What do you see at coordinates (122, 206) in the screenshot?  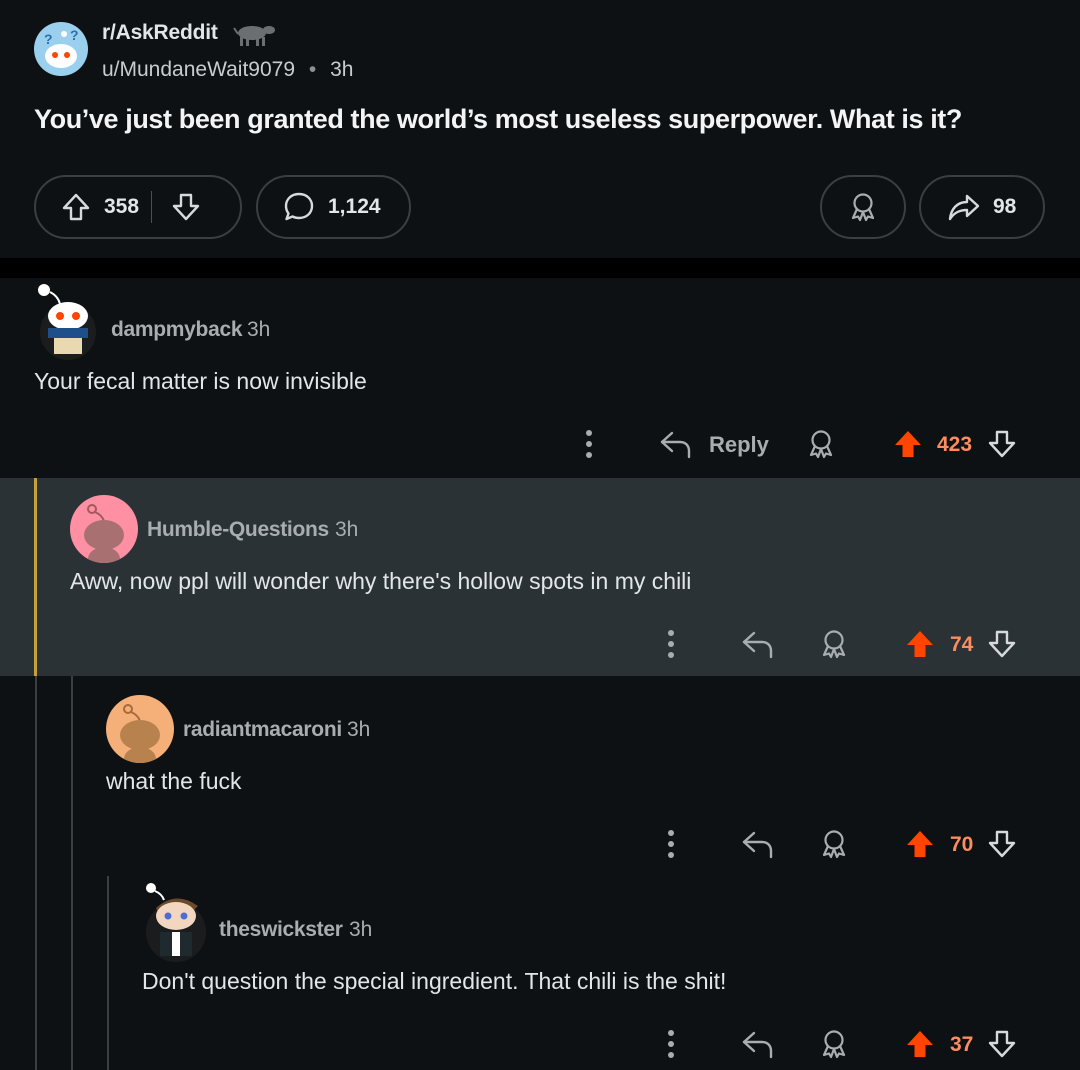 I see `post-score: 358` at bounding box center [122, 206].